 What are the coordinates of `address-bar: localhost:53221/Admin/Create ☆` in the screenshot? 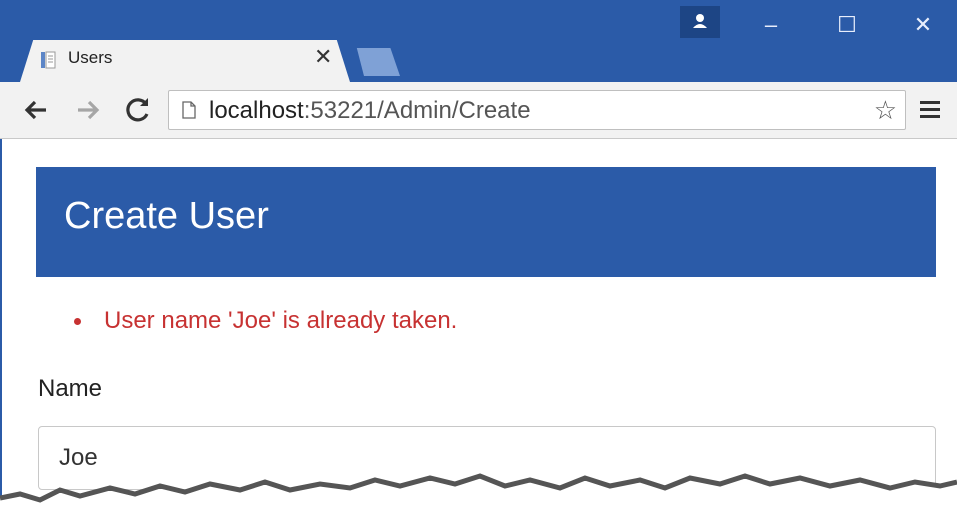 It's located at (537, 110).